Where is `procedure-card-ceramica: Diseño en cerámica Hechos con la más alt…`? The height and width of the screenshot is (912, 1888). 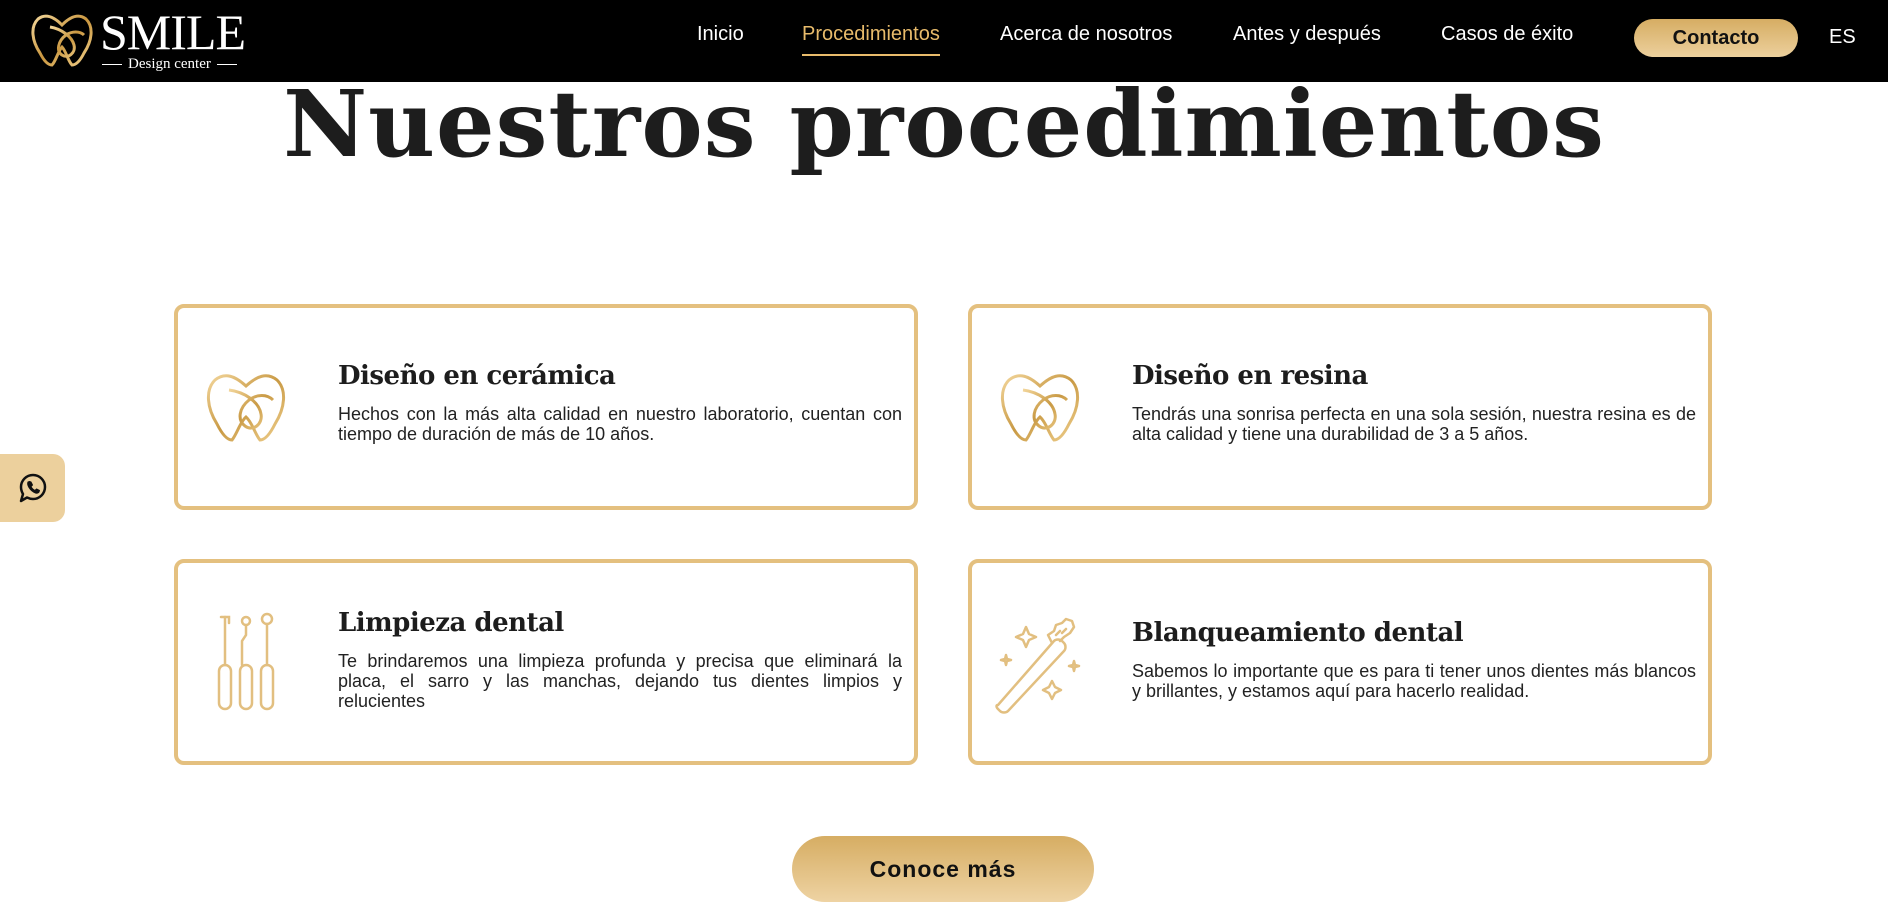 procedure-card-ceramica: Diseño en cerámica Hechos con la más alt… is located at coordinates (546, 407).